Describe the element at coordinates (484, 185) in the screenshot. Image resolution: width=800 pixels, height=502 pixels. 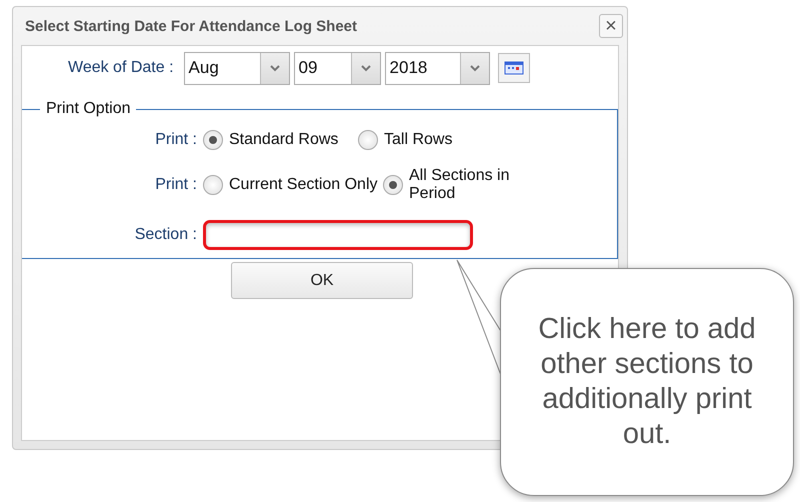
I see `option-label: All Sections in Period` at that location.